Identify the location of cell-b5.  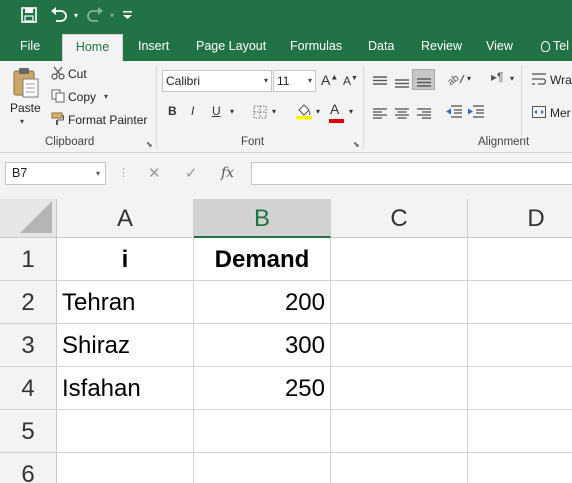
(262, 431).